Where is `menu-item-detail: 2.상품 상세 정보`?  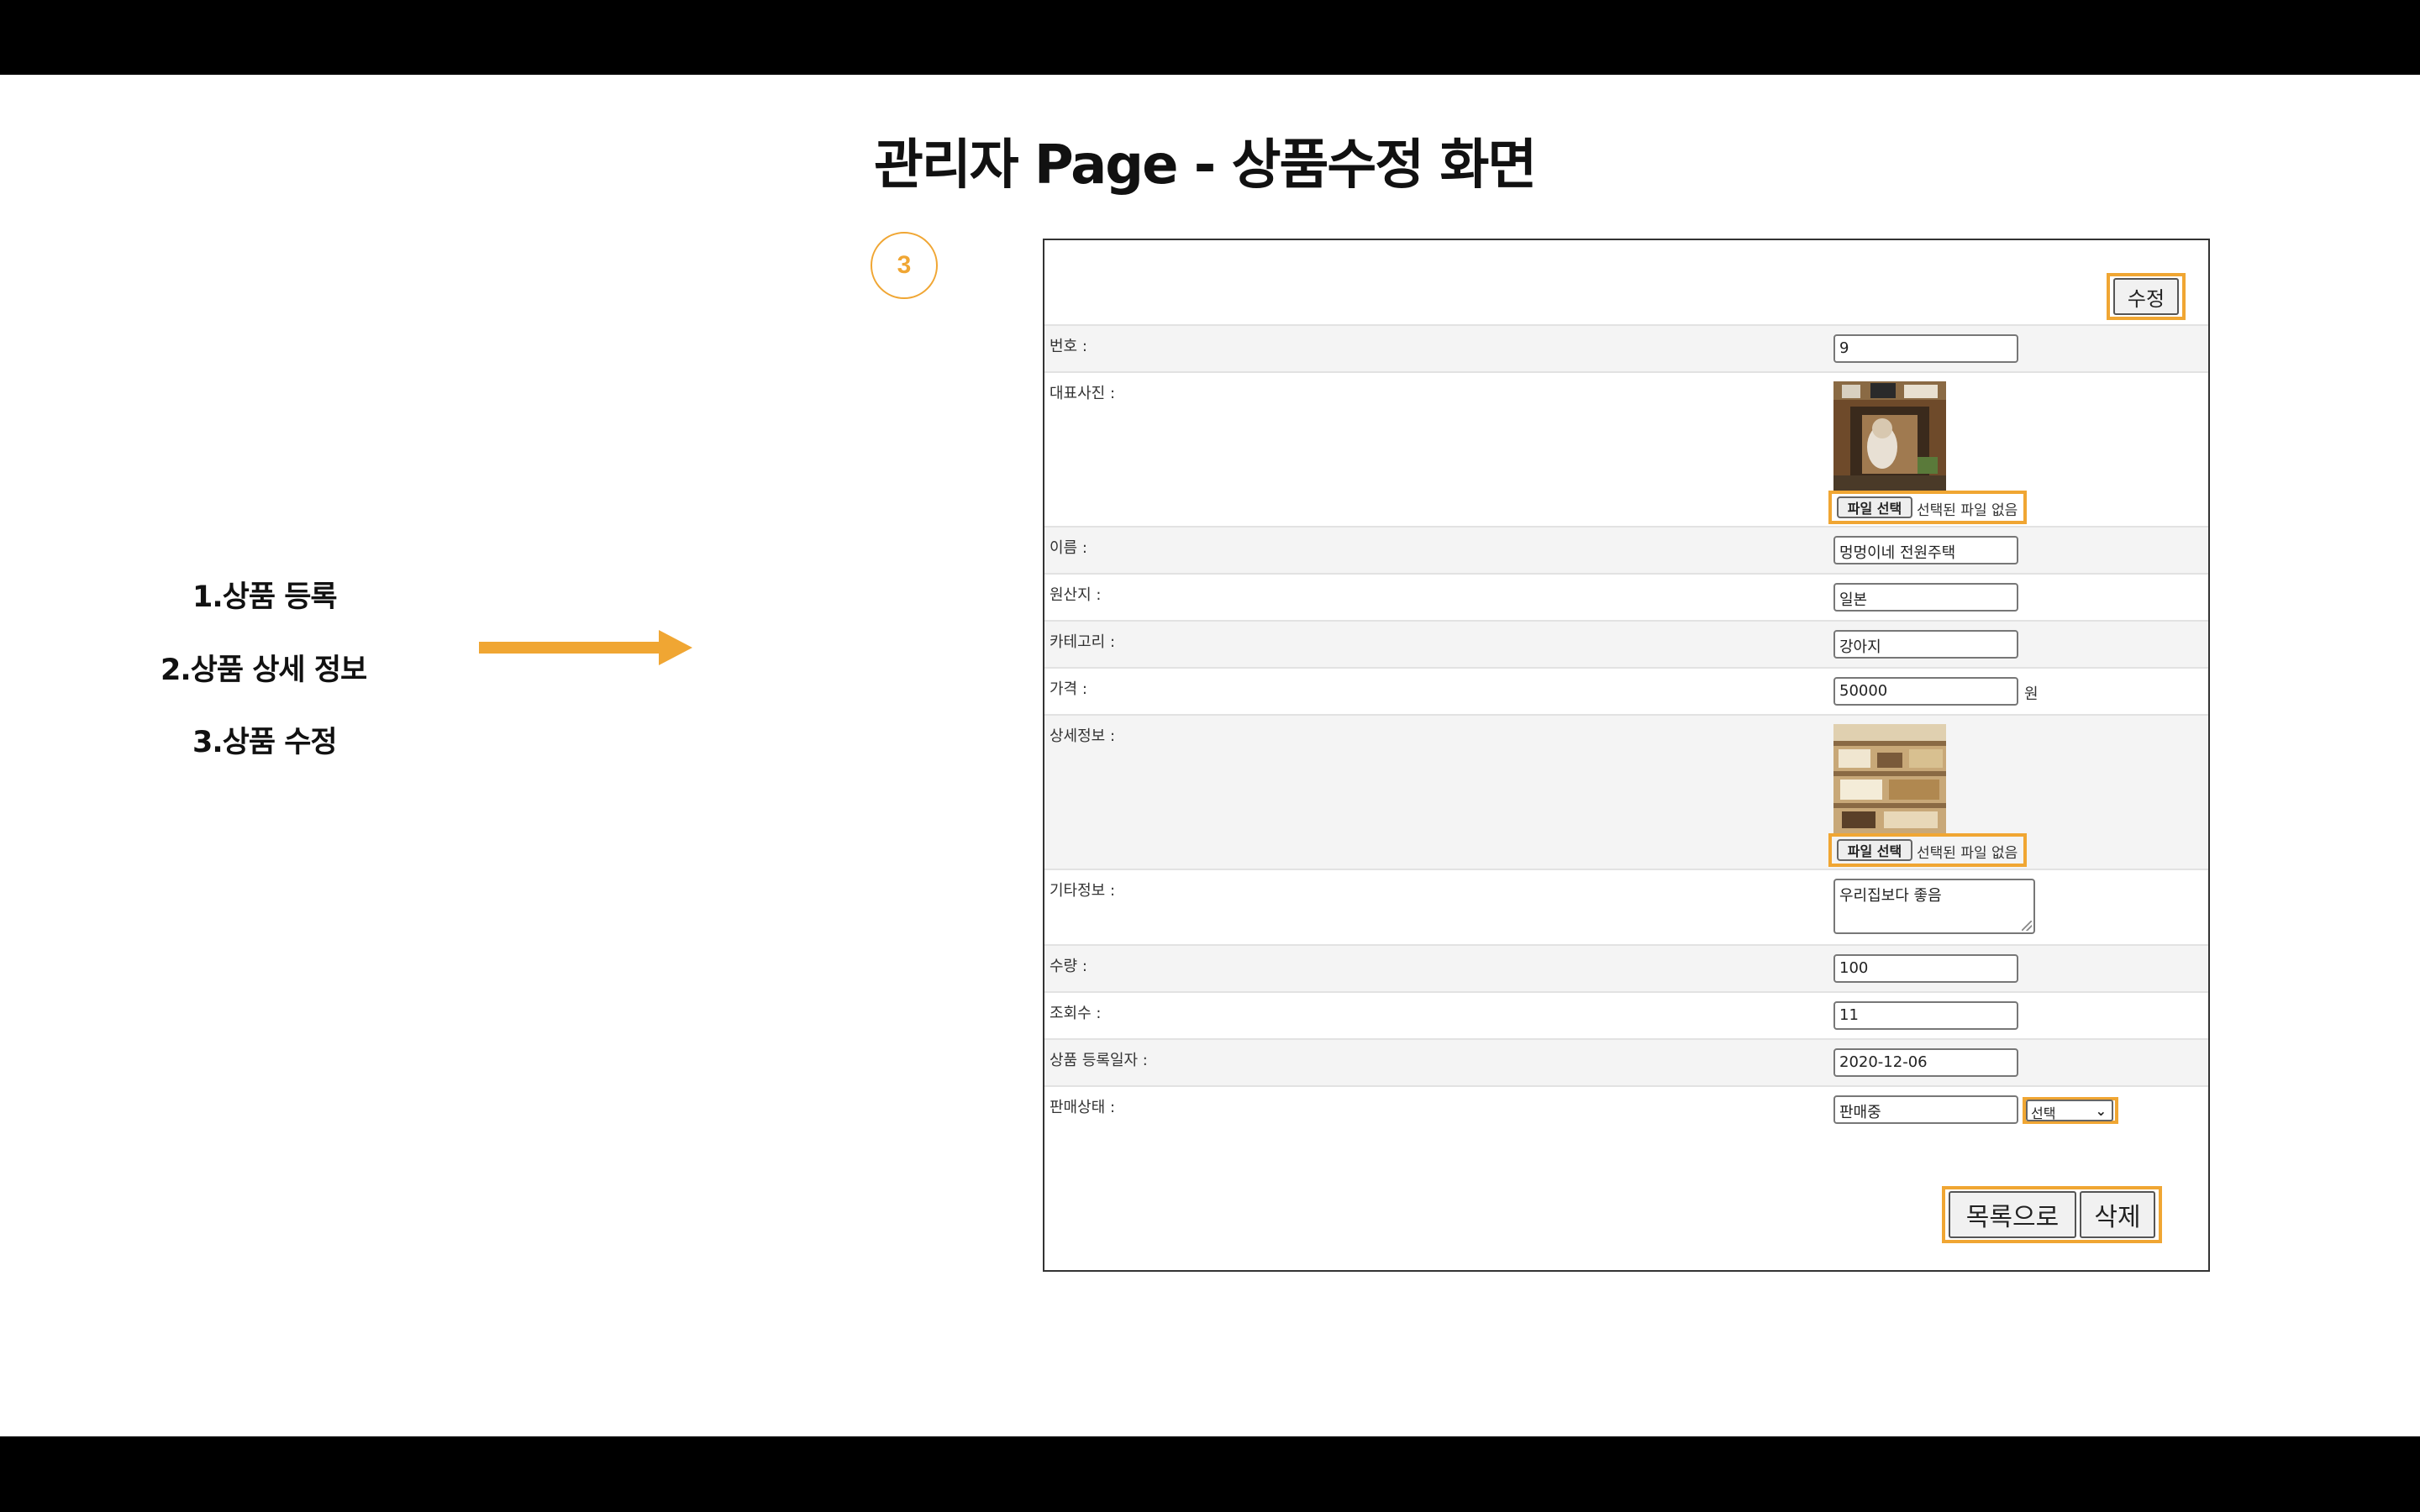 menu-item-detail: 2.상품 상세 정보 is located at coordinates (263, 670).